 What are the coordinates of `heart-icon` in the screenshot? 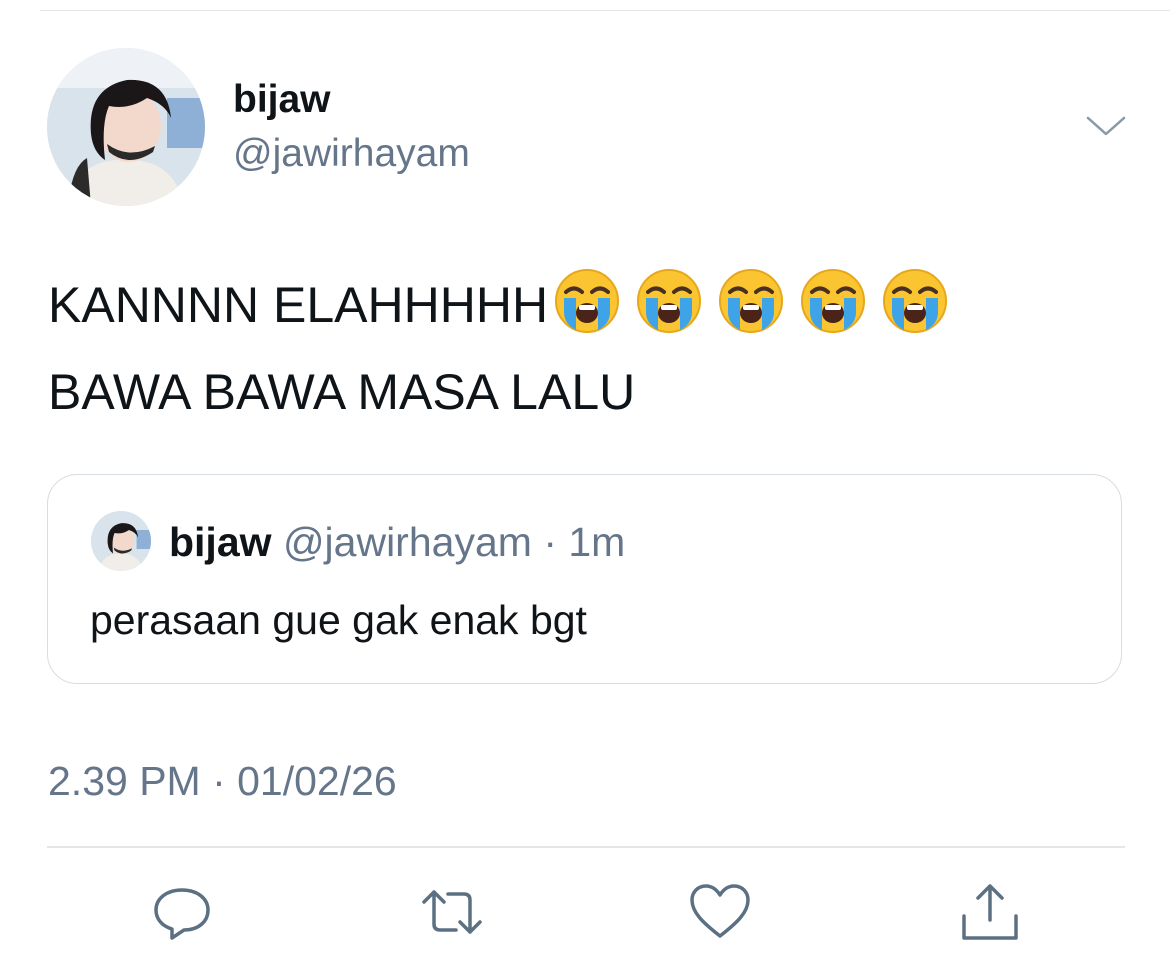 It's located at (720, 912).